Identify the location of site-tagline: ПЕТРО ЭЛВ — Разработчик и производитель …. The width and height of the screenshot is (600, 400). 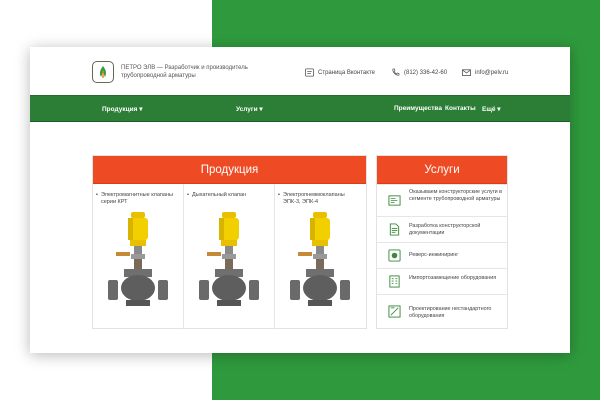
(184, 72).